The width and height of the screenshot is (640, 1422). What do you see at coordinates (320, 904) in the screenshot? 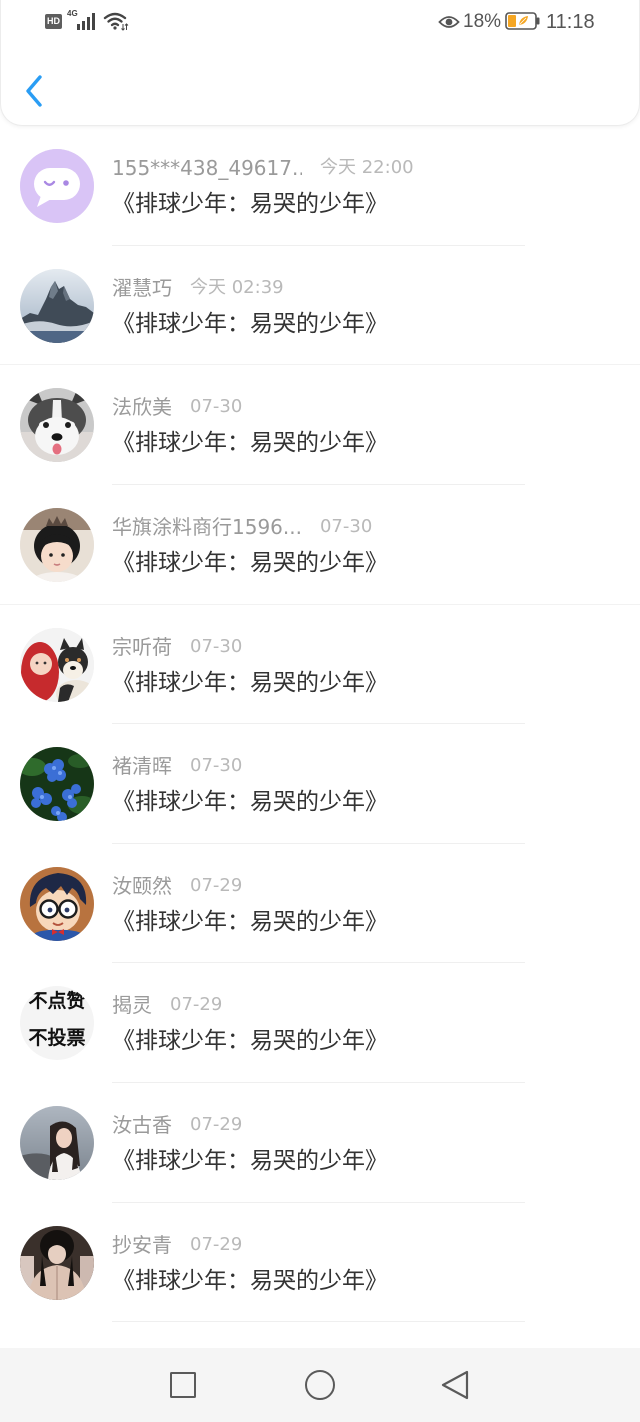
I see `list-item: 汝颐然 07-29 《排球少年：易哭的少年》` at bounding box center [320, 904].